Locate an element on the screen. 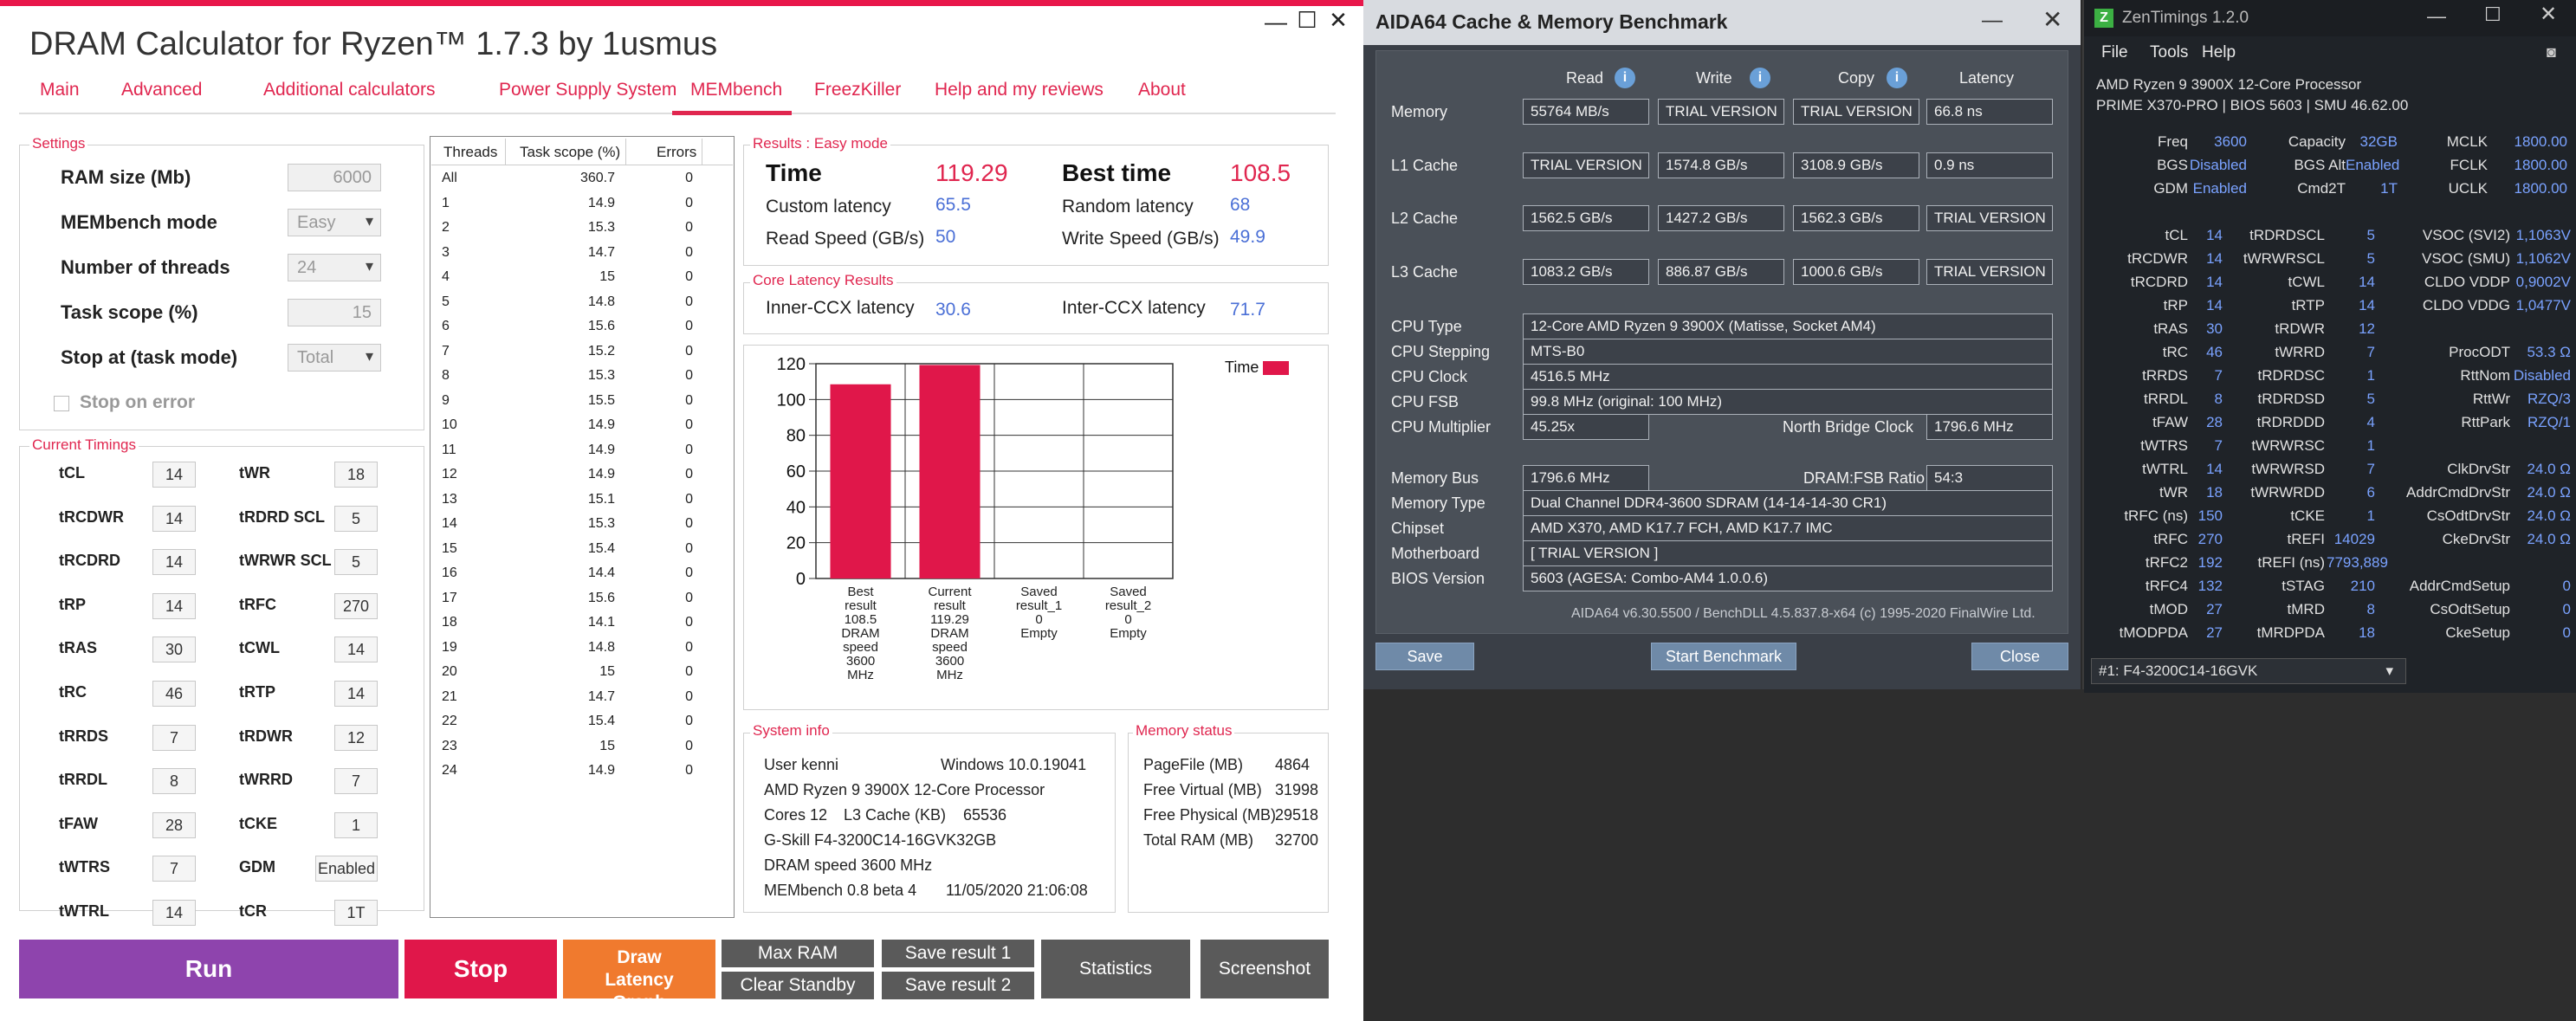  zen-maximize-button: ☐ is located at coordinates (2493, 14).